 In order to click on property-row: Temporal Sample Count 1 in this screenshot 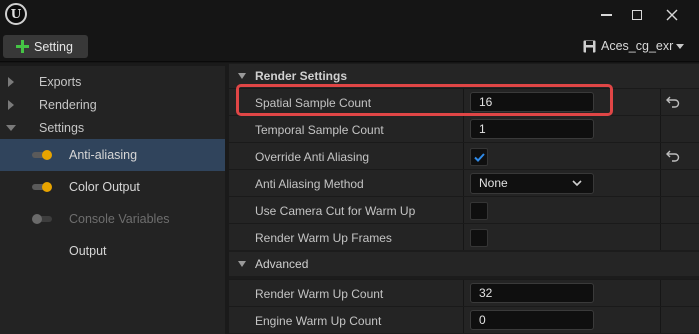, I will do `click(464, 128)`.